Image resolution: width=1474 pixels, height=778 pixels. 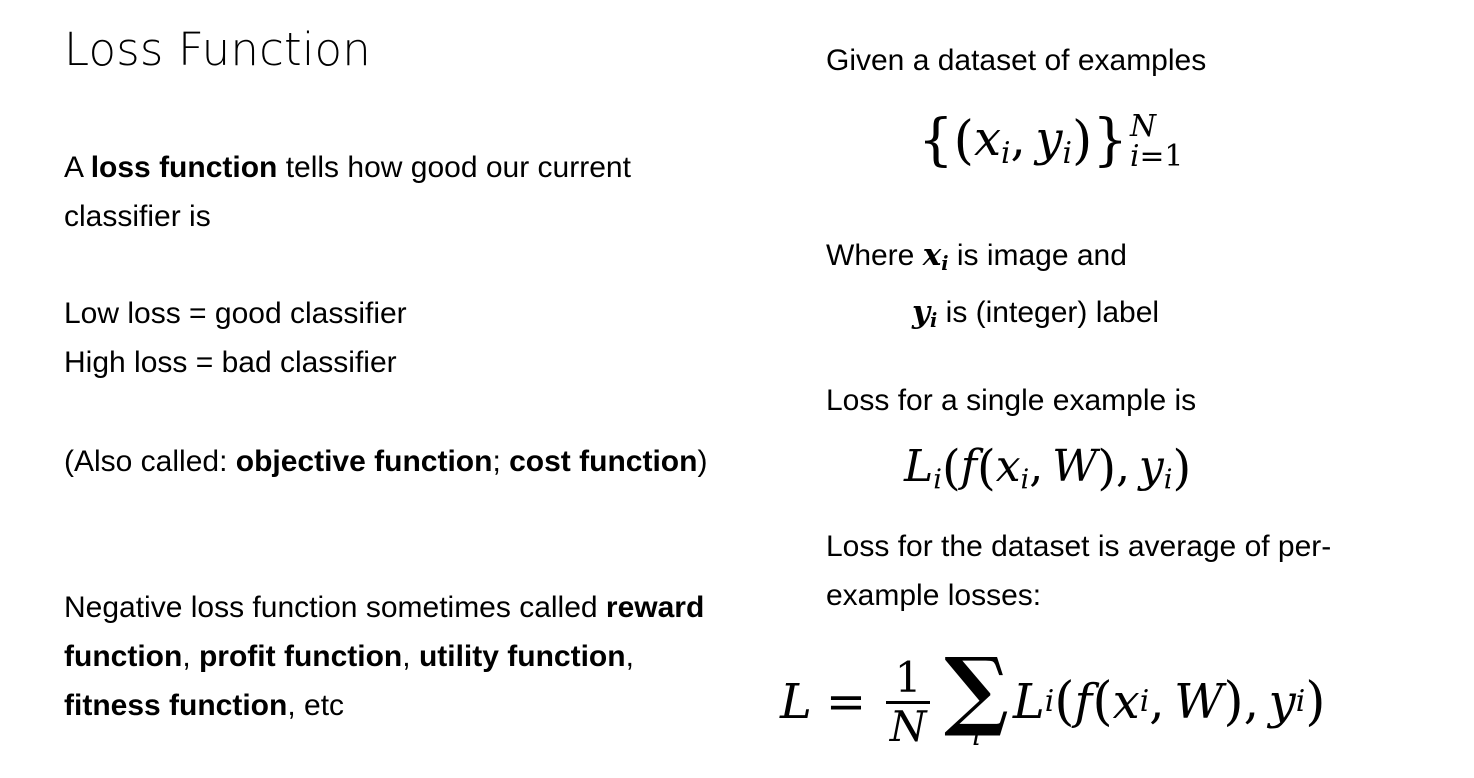 What do you see at coordinates (150, 461) in the screenshot?
I see `also-run-0: (Also called:` at bounding box center [150, 461].